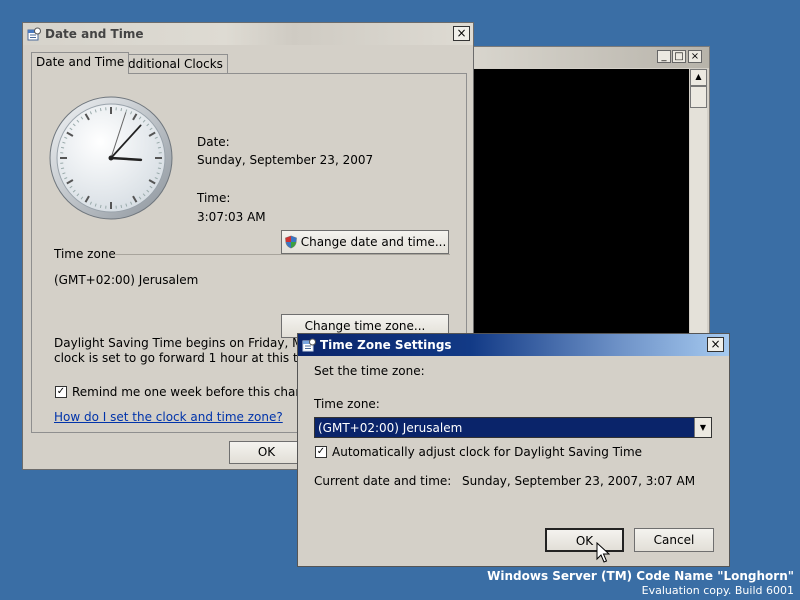 The image size is (800, 600). What do you see at coordinates (214, 198) in the screenshot?
I see `time-label: Time:` at bounding box center [214, 198].